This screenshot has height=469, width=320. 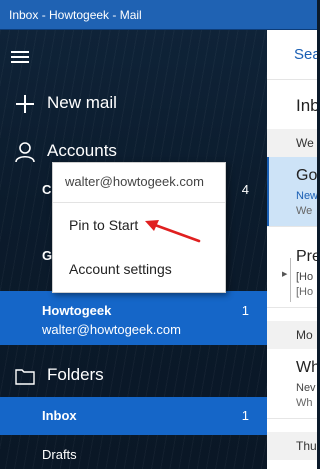 I want to click on date-group-header: We, so click(x=292, y=143).